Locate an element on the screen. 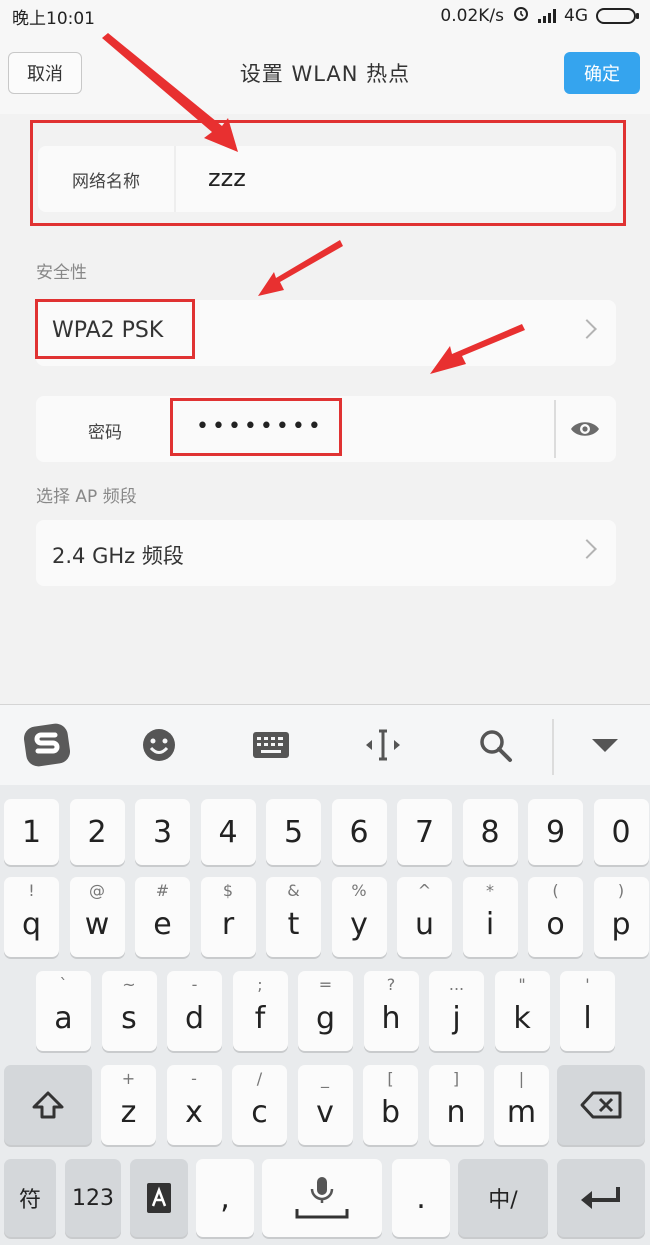 This screenshot has height=1245, width=650. sogou-logo-icon is located at coordinates (47, 745).